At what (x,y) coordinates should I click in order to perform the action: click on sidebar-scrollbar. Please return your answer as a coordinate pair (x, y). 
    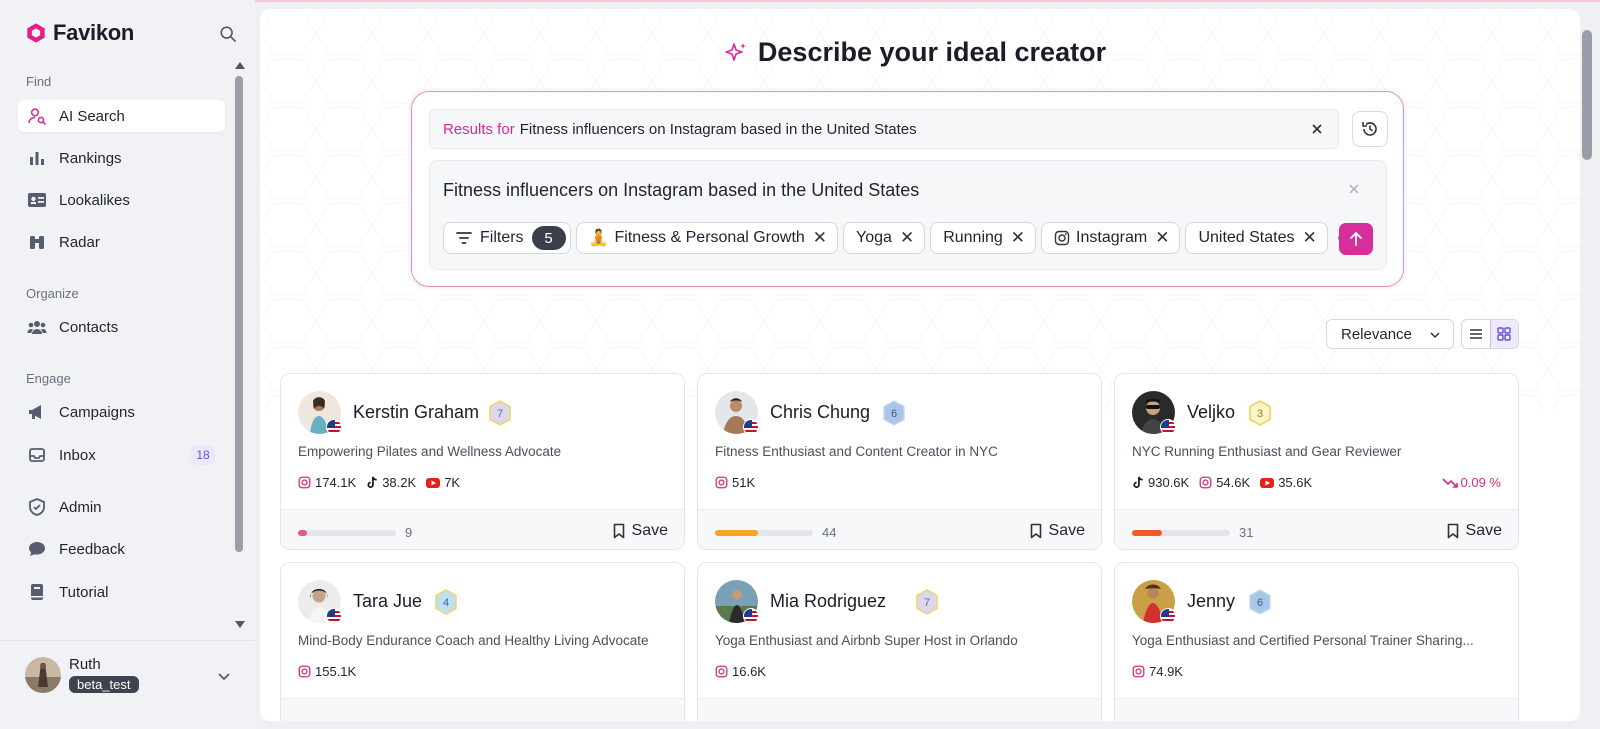
    Looking at the image, I should click on (239, 345).